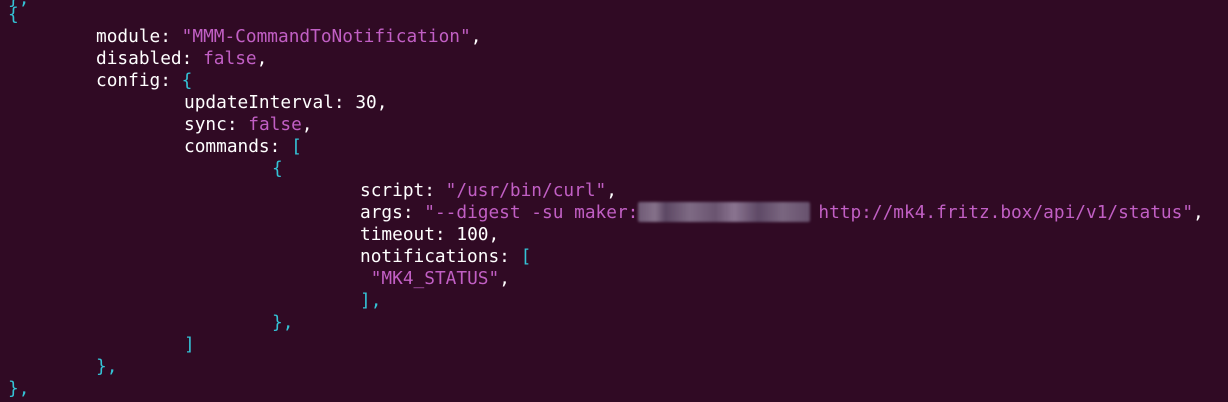 The height and width of the screenshot is (402, 1228). I want to click on sync-key: sync:, so click(211, 124).